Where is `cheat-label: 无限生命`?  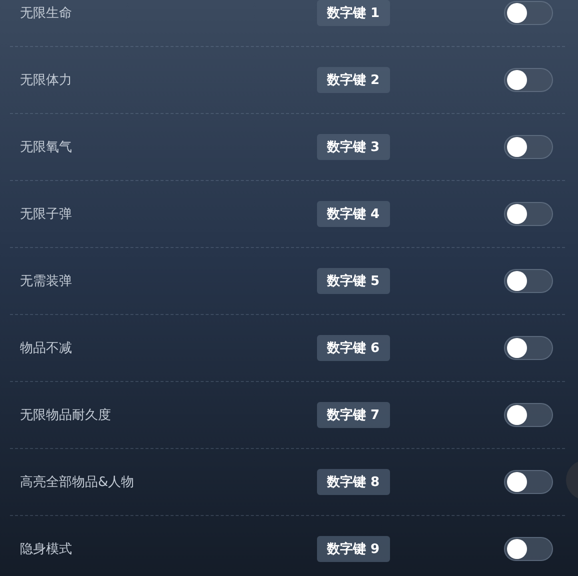 cheat-label: 无限生命 is located at coordinates (46, 13).